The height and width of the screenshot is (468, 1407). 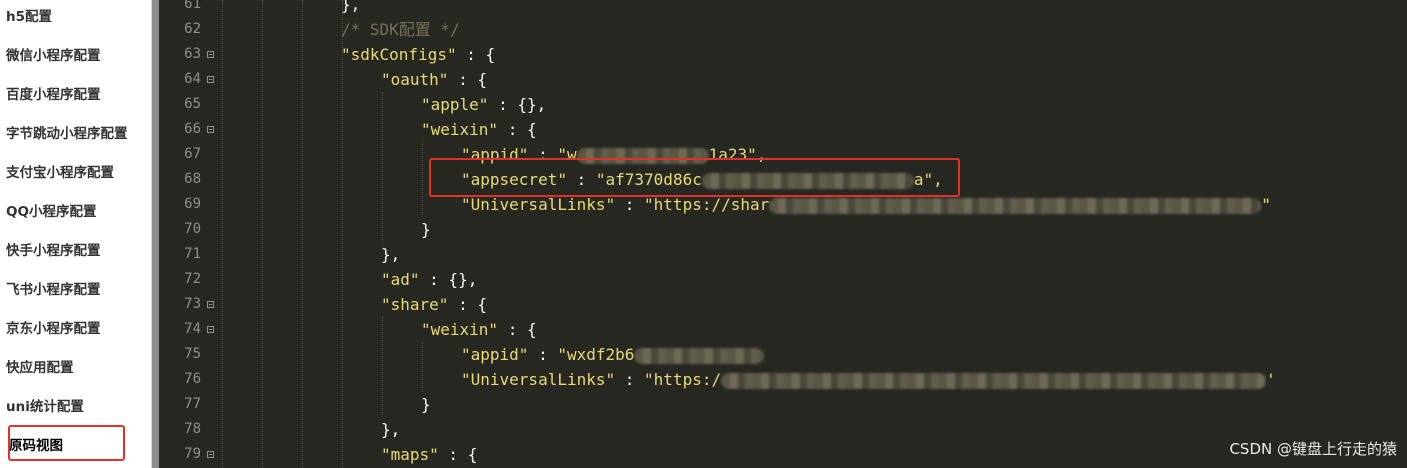 I want to click on json-key: "share", so click(x=415, y=304).